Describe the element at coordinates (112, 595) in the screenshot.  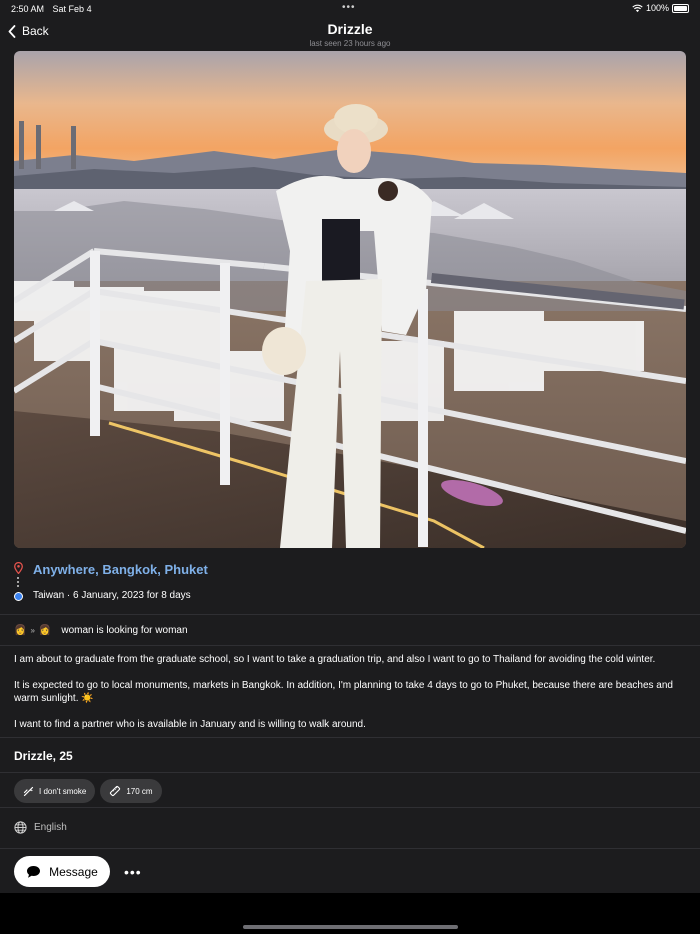
I see `origin-and-dates: Taiwan · 6 January, 2023 for 8 days` at that location.